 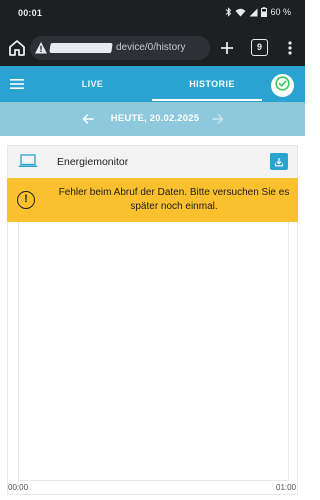 I want to click on card-header: Energiemonitor, so click(x=152, y=162).